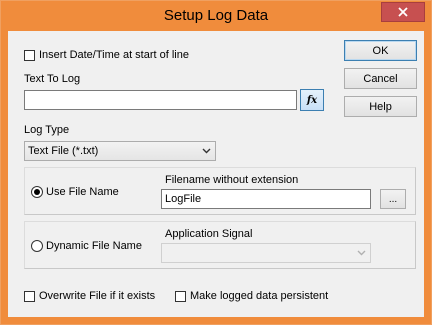 The height and width of the screenshot is (325, 432). I want to click on insert-datetime-label: Insert Date/Time at start of line, so click(114, 55).